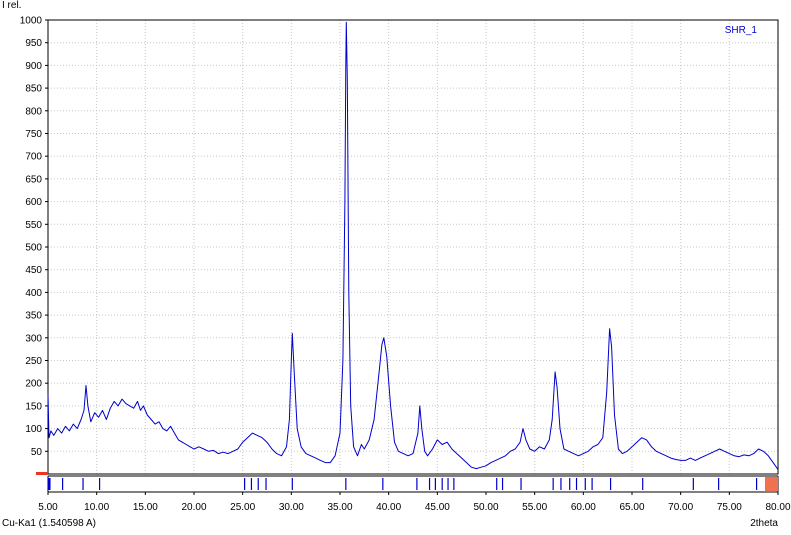 This screenshot has height=535, width=791. What do you see at coordinates (31, 21) in the screenshot?
I see `y-tick-label: 1000` at bounding box center [31, 21].